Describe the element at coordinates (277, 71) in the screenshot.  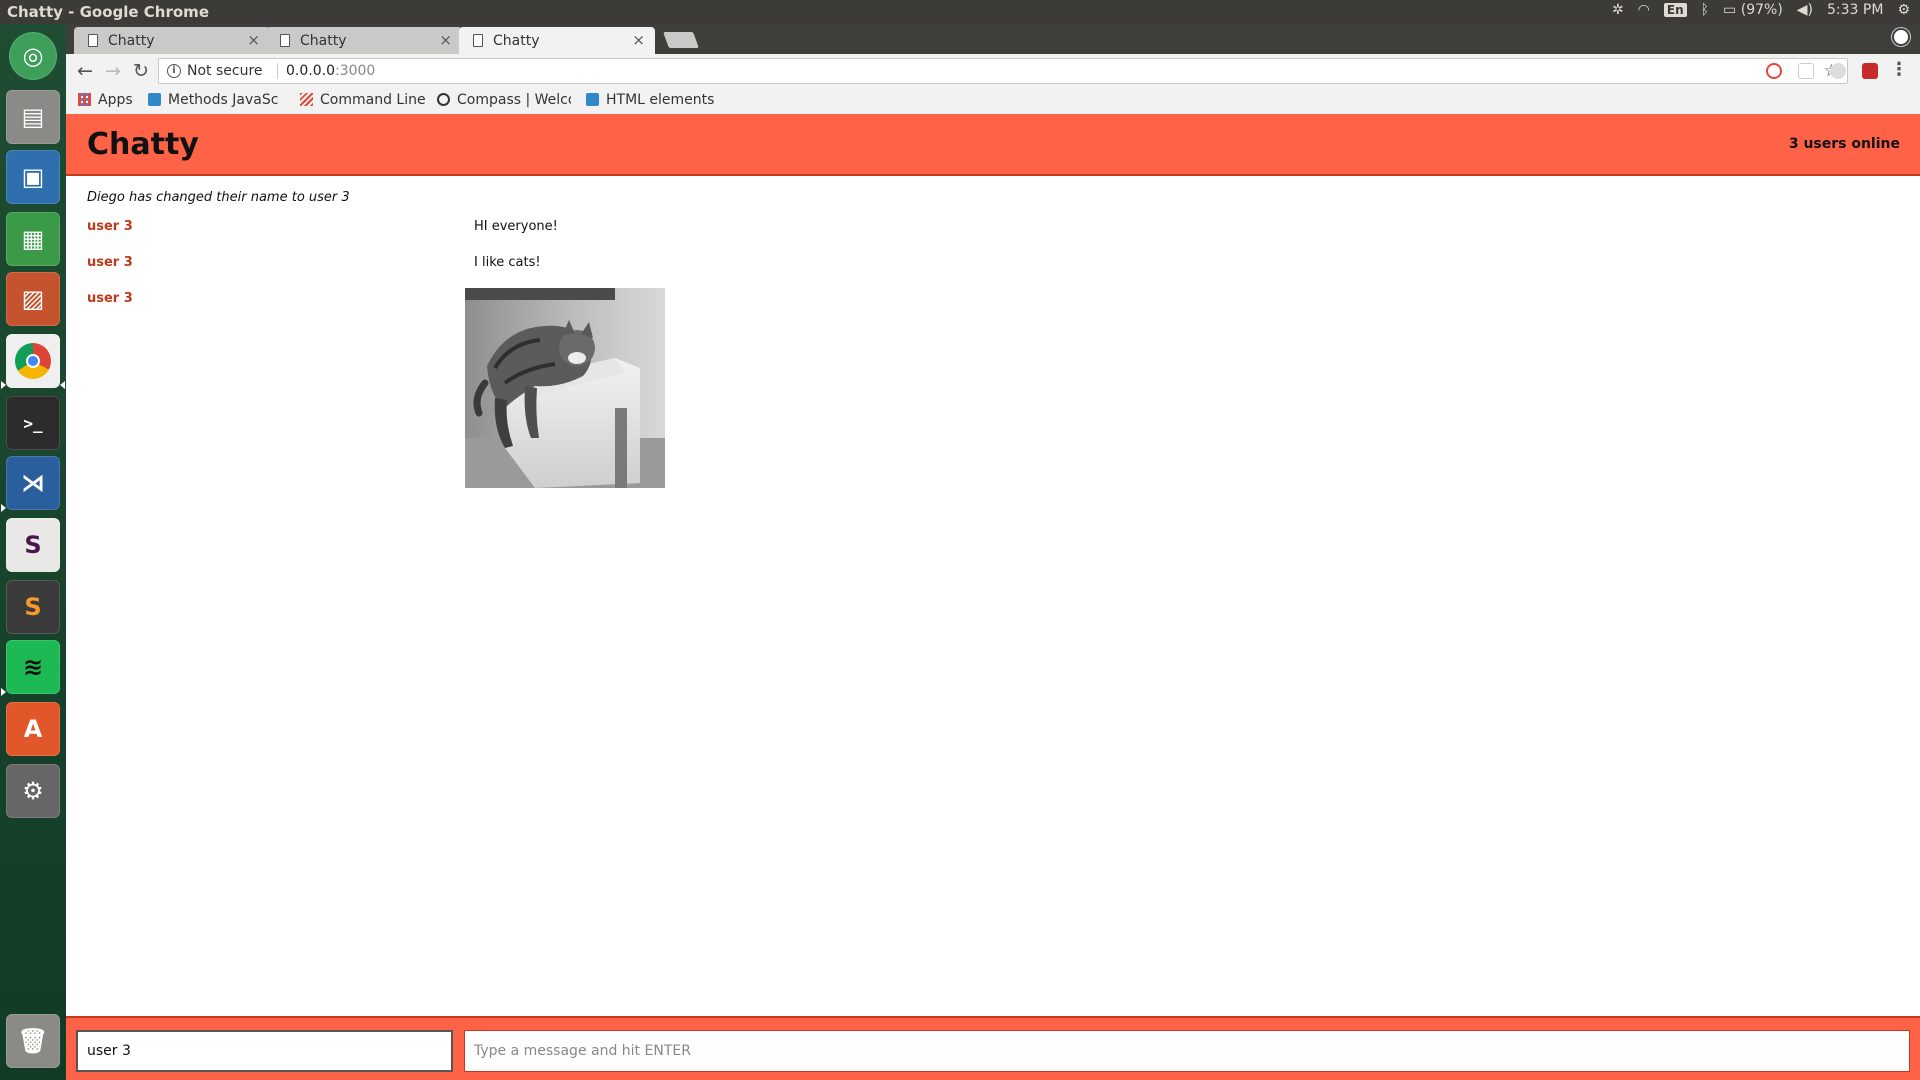
I see `divider` at that location.